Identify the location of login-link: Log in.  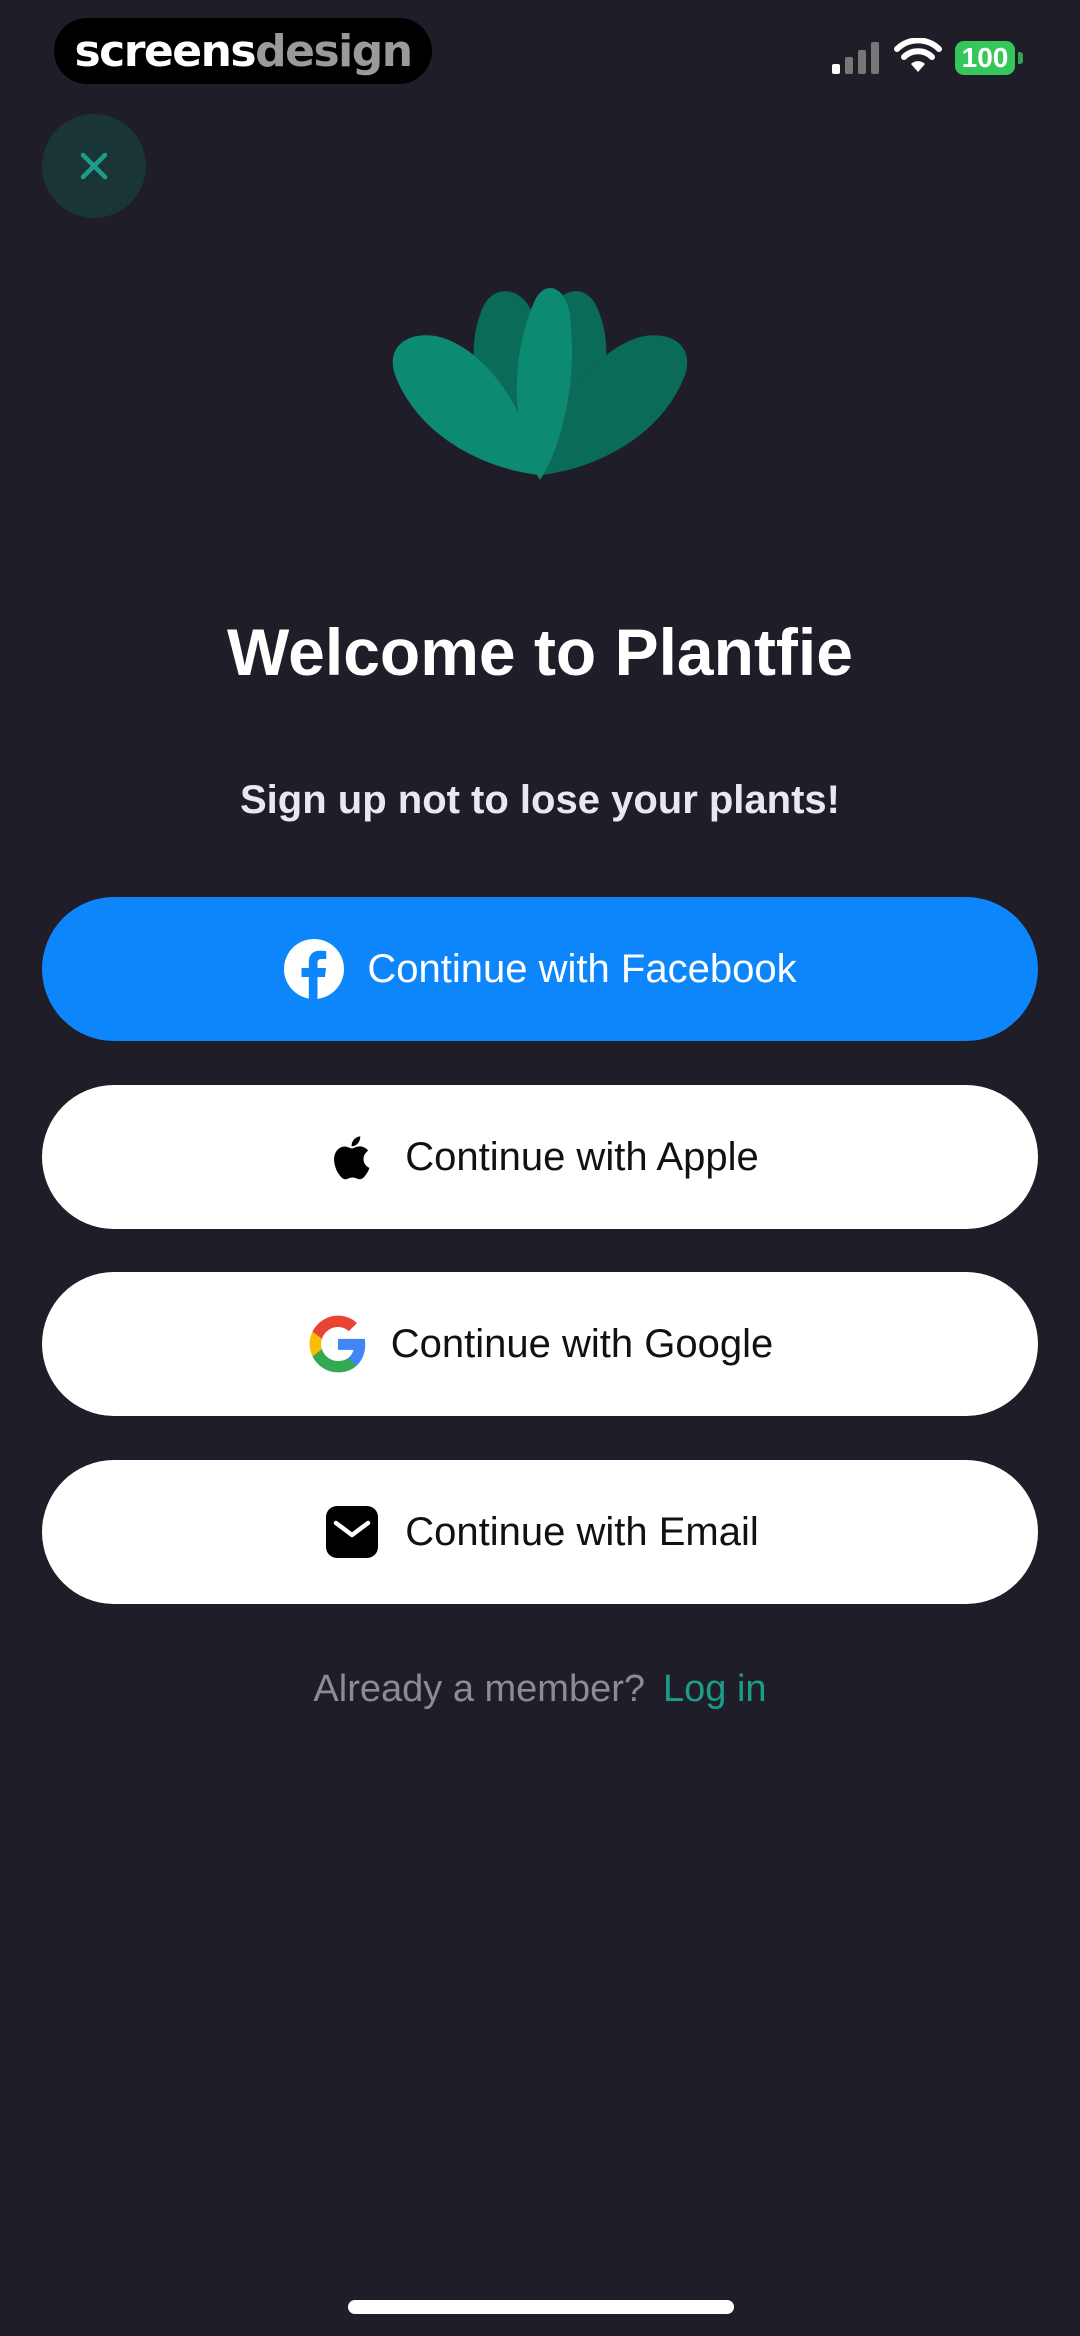
(715, 1689).